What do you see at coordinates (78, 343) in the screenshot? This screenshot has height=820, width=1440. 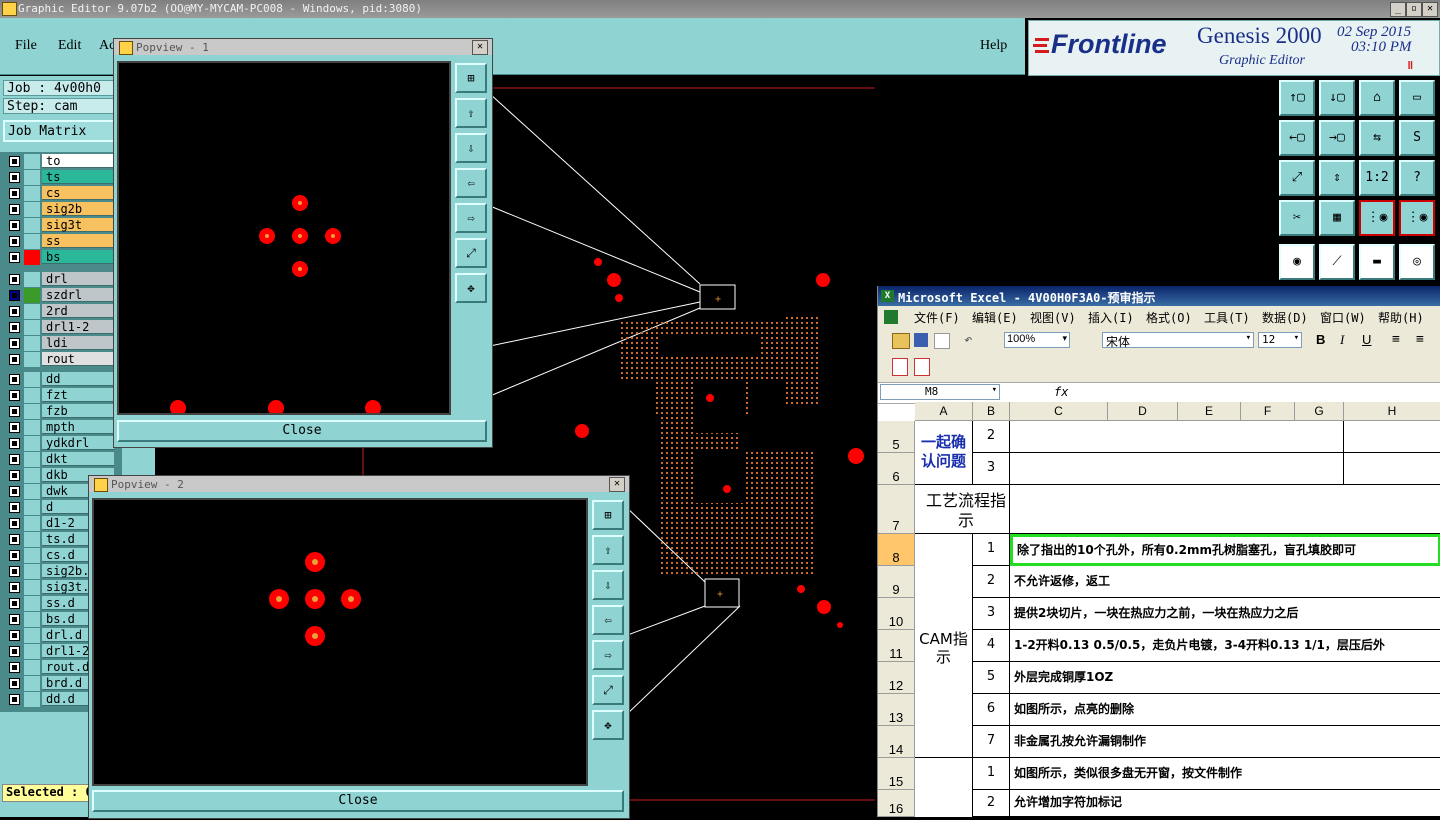 I see `layer-name: ldi` at bounding box center [78, 343].